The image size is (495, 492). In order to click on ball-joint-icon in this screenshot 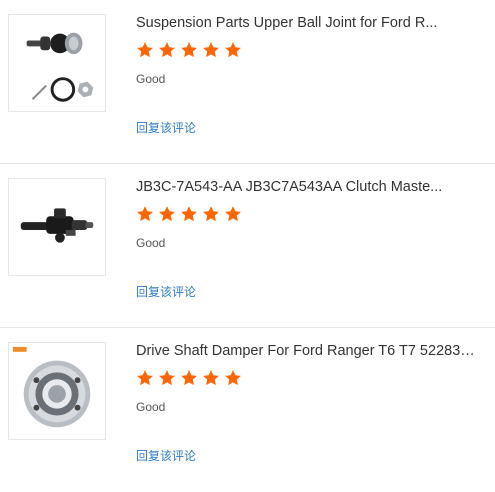, I will do `click(60, 67)`.